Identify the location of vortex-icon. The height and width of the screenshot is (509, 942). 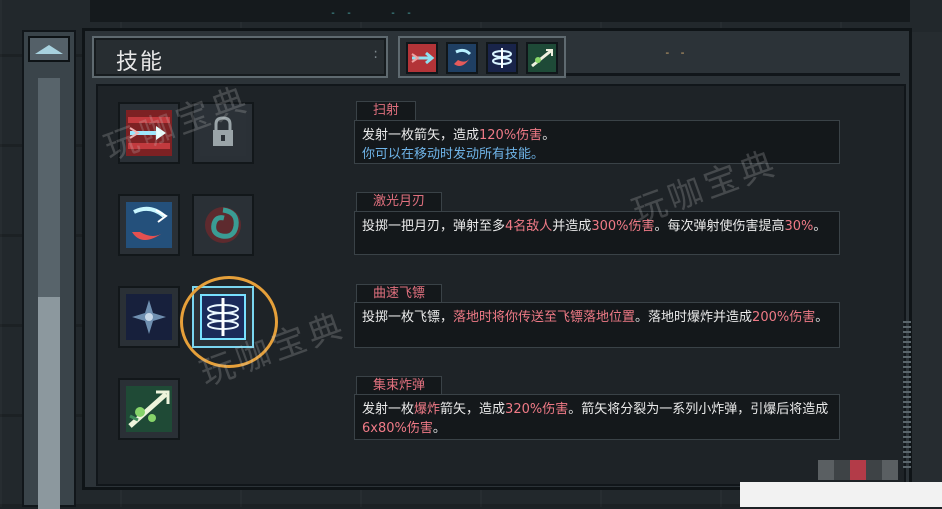
(223, 225).